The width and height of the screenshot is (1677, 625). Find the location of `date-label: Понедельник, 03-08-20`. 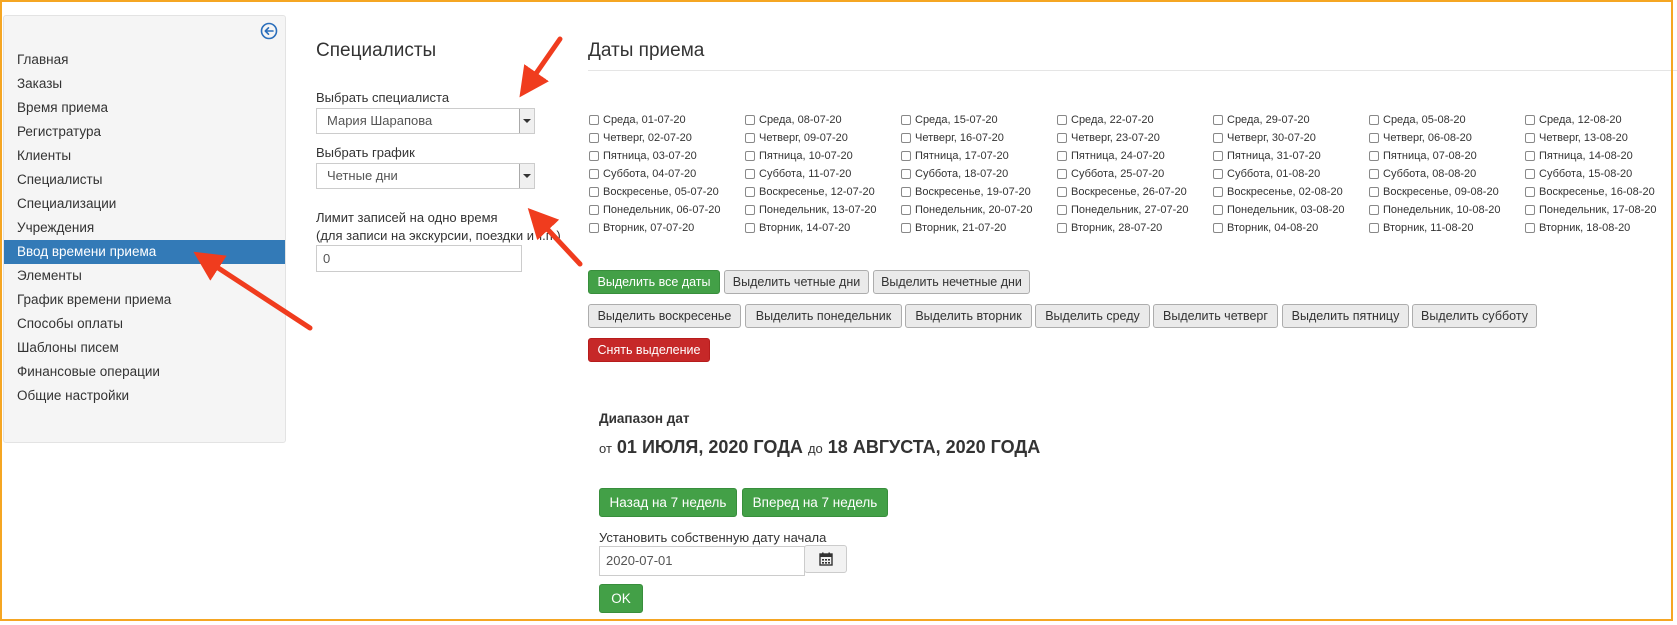

date-label: Понедельник, 03-08-20 is located at coordinates (1286, 210).